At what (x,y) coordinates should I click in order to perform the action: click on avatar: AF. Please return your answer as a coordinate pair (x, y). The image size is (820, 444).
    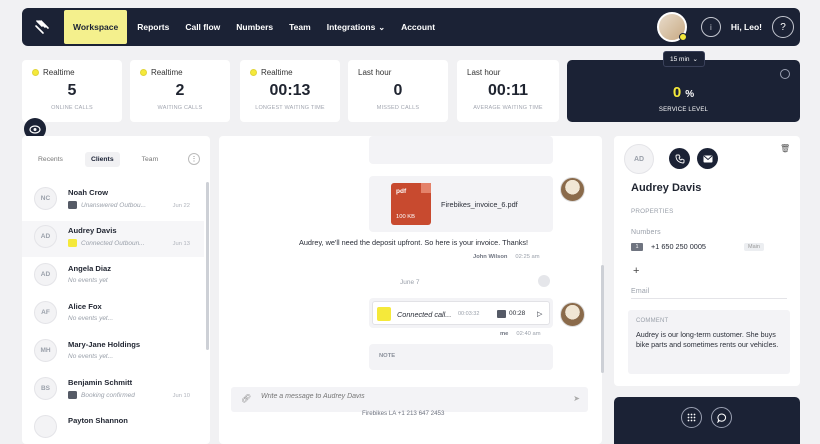
    Looking at the image, I should click on (45, 312).